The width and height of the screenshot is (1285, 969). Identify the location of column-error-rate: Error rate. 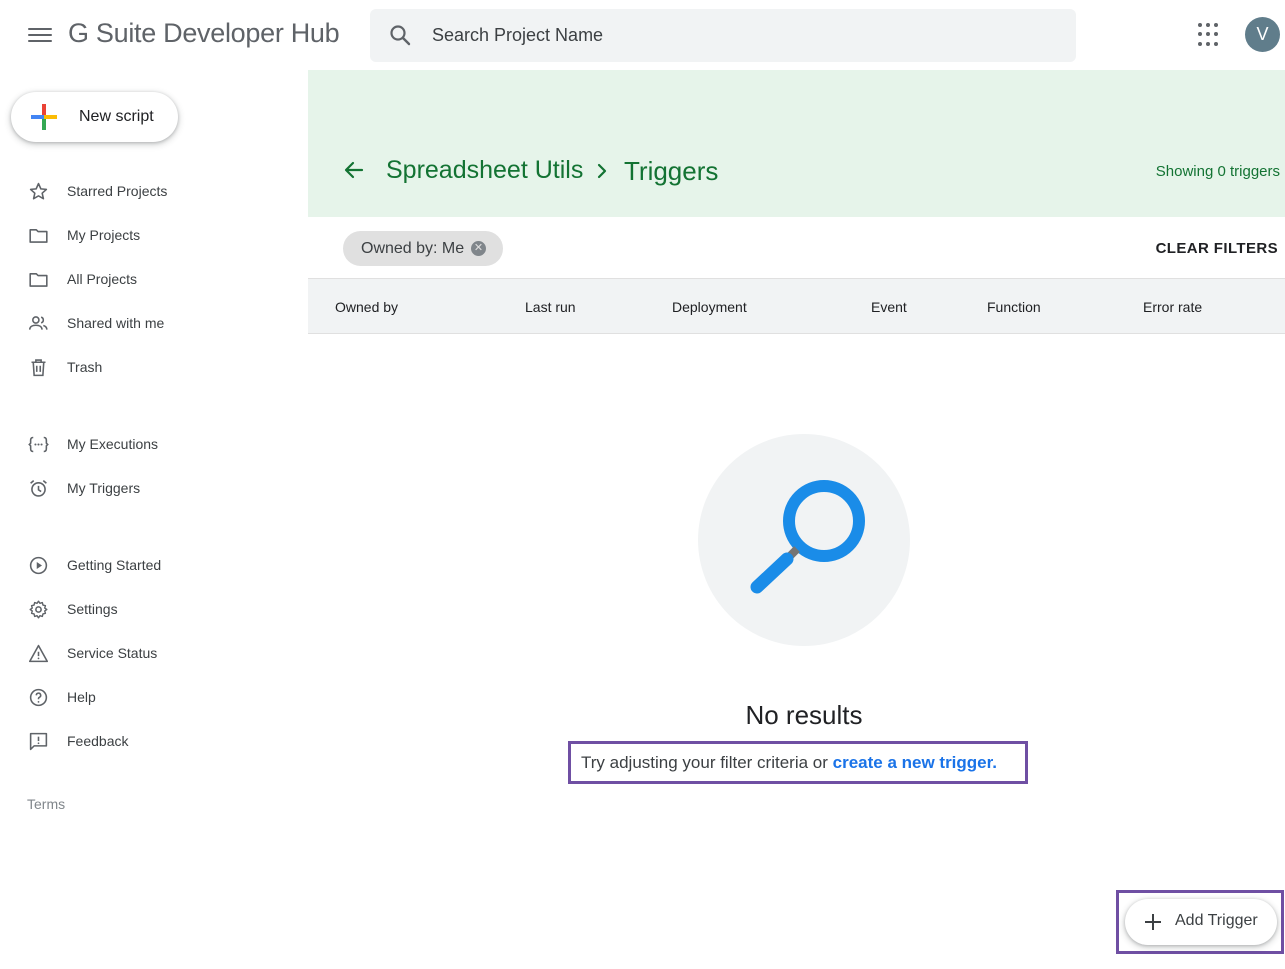
(1172, 307).